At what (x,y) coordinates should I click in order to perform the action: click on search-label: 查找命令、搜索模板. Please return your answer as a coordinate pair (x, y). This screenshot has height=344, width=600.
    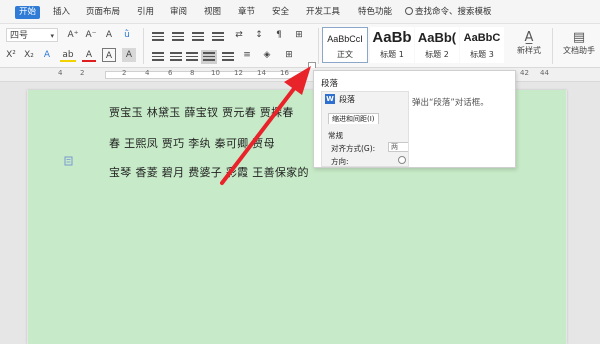
    Looking at the image, I should click on (453, 12).